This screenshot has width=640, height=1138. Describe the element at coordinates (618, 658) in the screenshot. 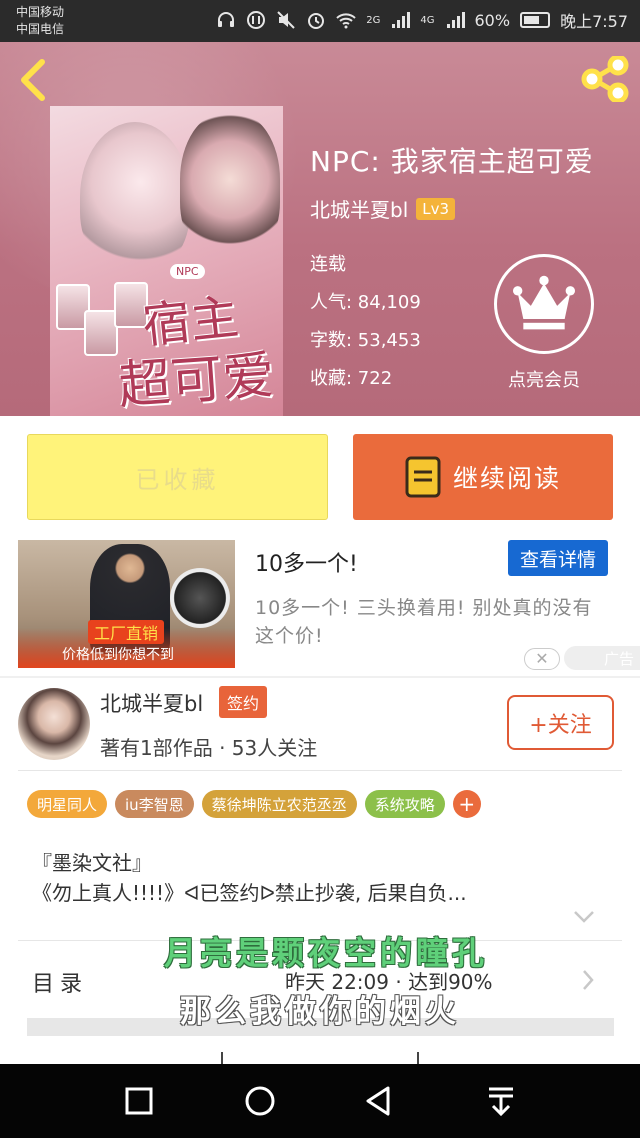

I see `ad-label-text: 广告` at that location.